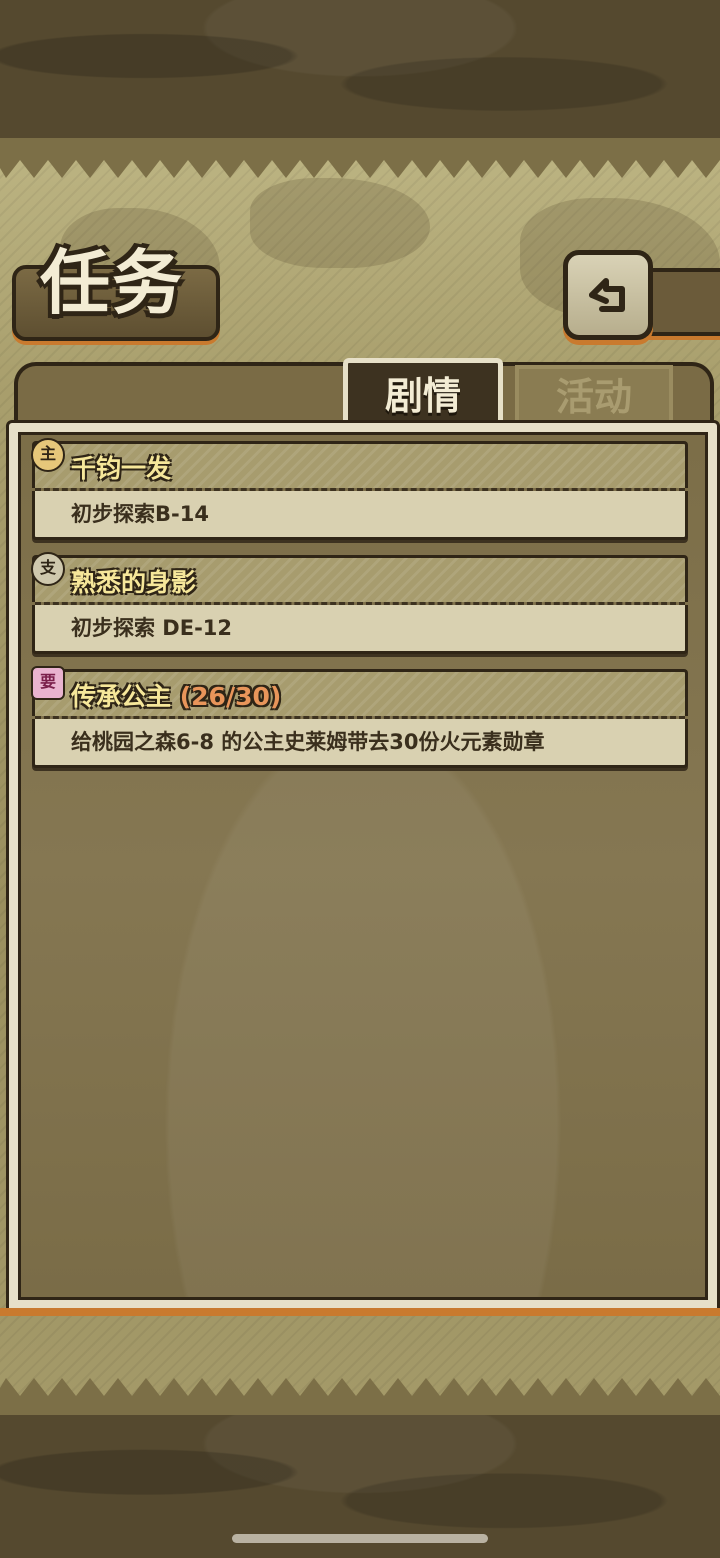 The width and height of the screenshot is (720, 1558). What do you see at coordinates (112, 282) in the screenshot?
I see `page-title: 任务` at bounding box center [112, 282].